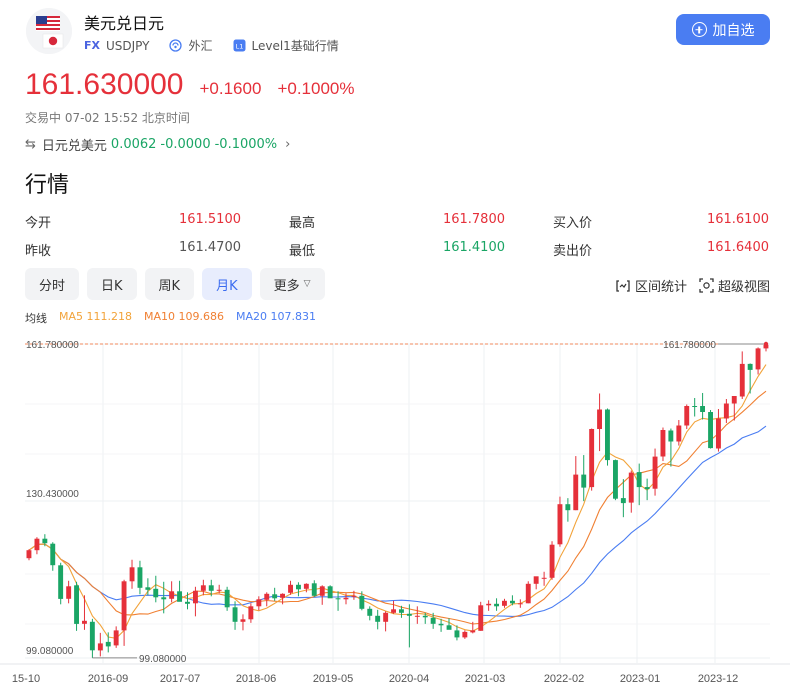 The width and height of the screenshot is (790, 690). What do you see at coordinates (734, 285) in the screenshot?
I see `super-view-button: 超级视图` at bounding box center [734, 285].